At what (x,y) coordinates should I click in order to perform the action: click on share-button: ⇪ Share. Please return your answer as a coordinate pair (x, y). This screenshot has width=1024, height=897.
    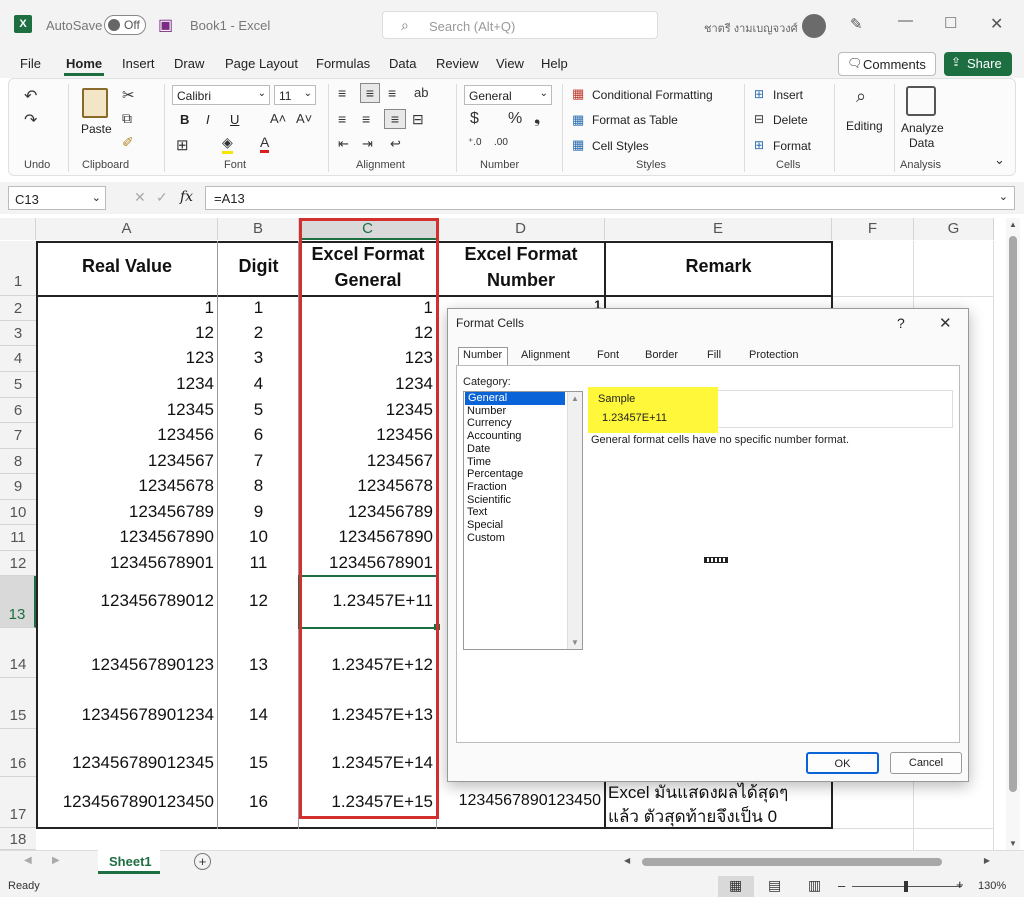
    Looking at the image, I should click on (978, 64).